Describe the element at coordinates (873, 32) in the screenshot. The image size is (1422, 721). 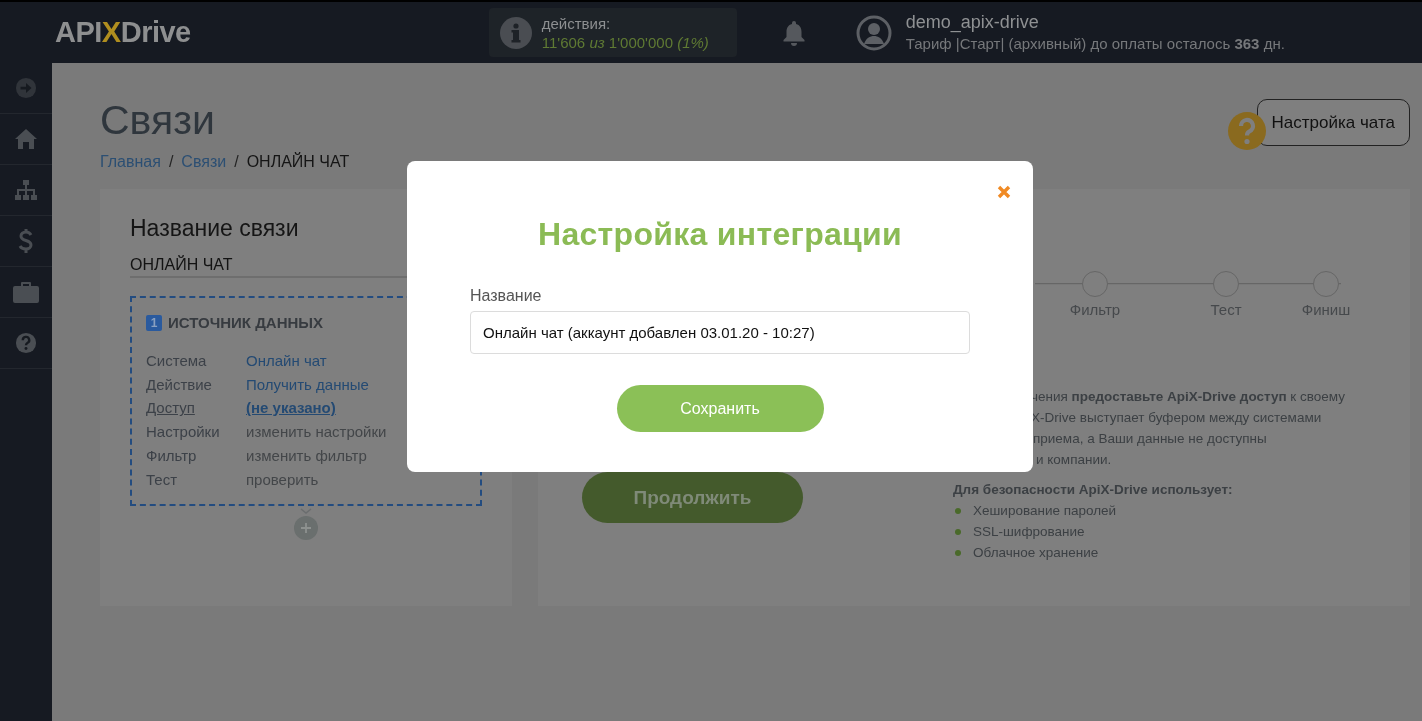
I see `avatar-icon` at that location.